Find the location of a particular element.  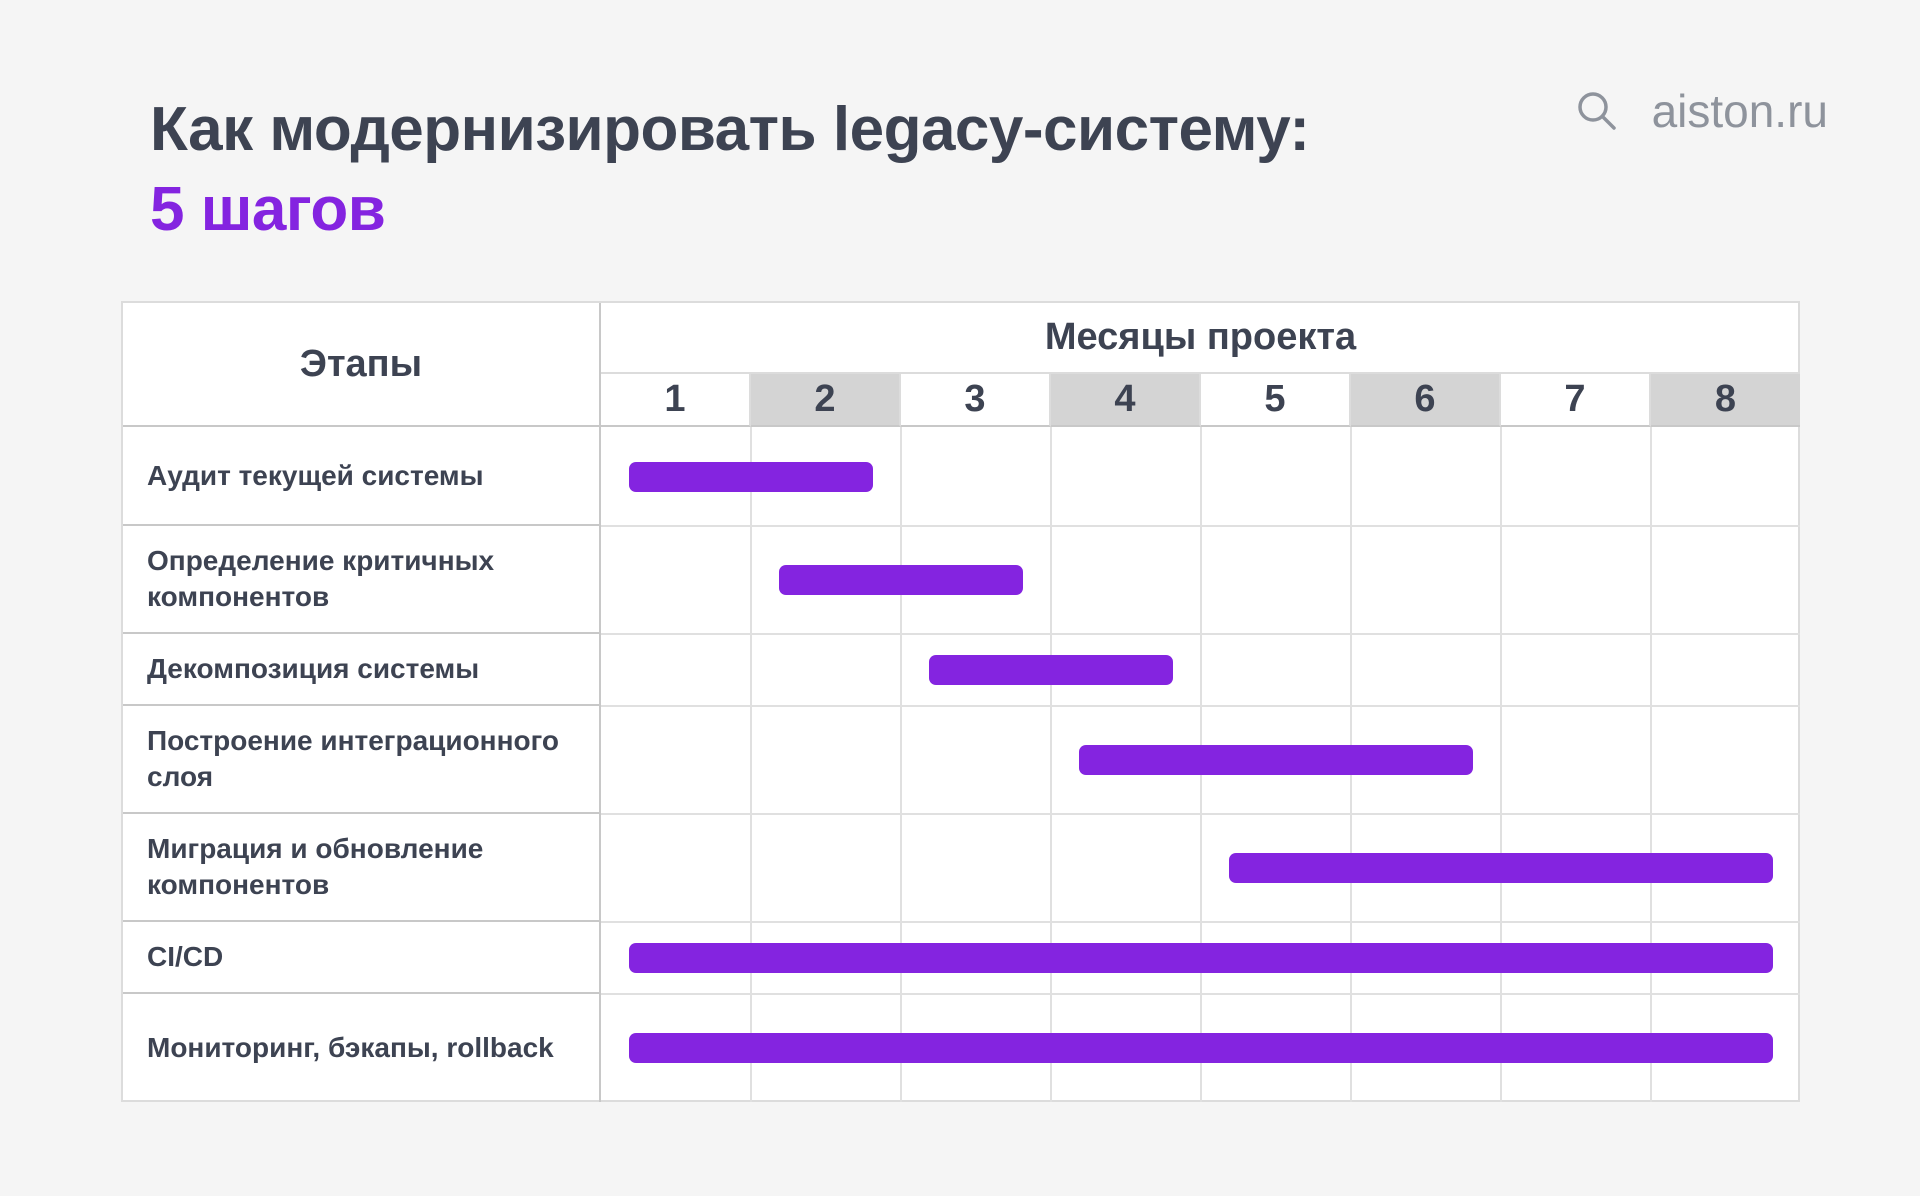

stages-column-header: Этапы is located at coordinates (362, 365).